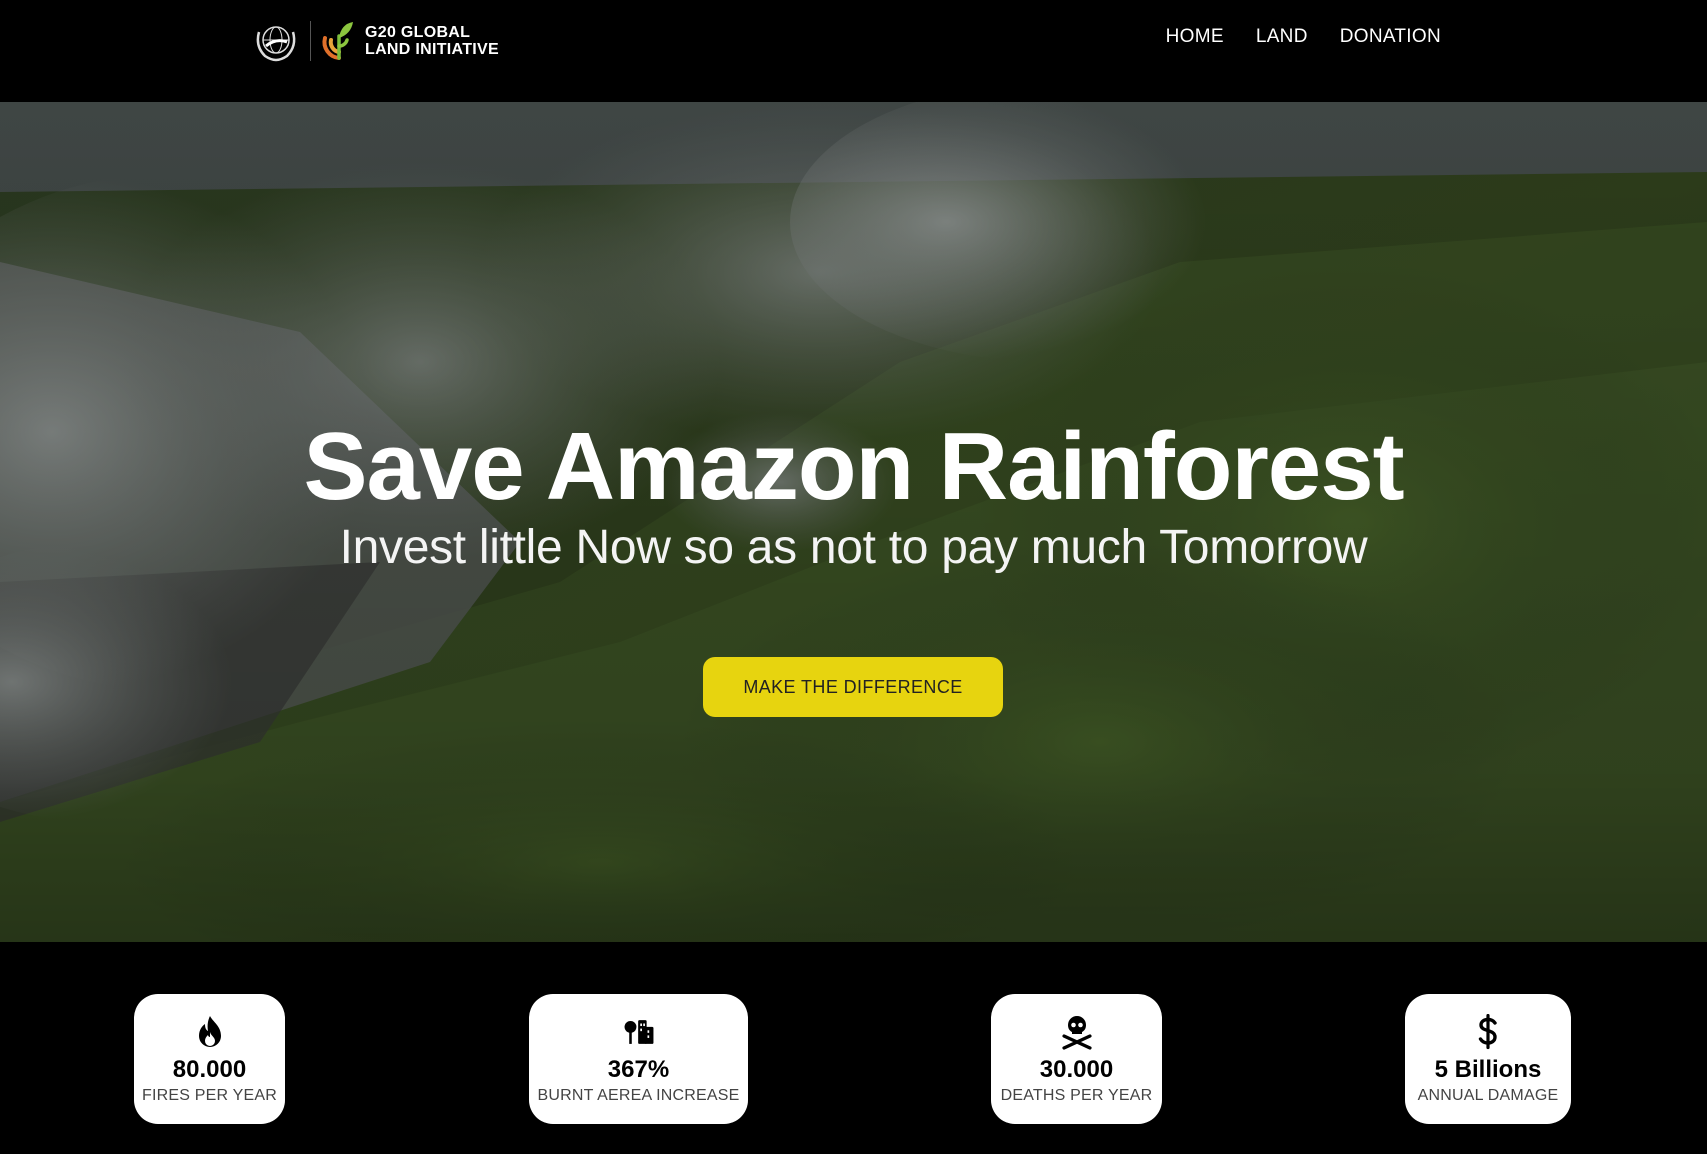 Image resolution: width=1707 pixels, height=1154 pixels. I want to click on stat-label: BURNT AEREA INCREASE, so click(638, 1095).